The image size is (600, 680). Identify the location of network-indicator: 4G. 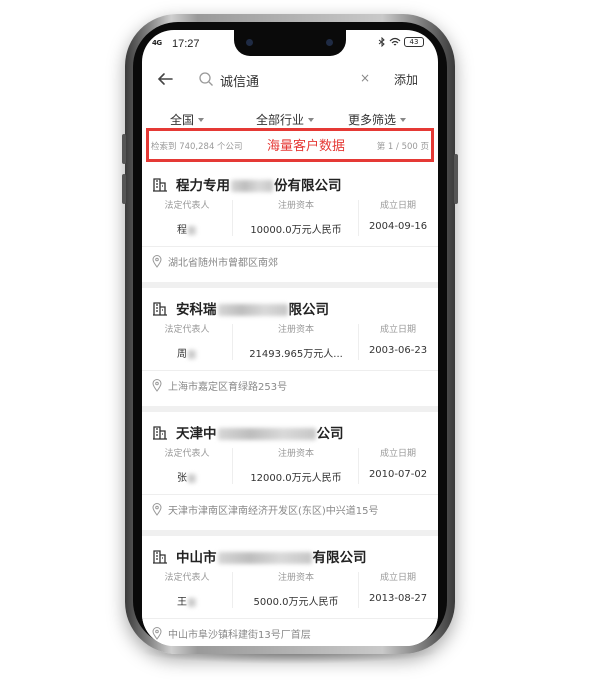
(157, 43).